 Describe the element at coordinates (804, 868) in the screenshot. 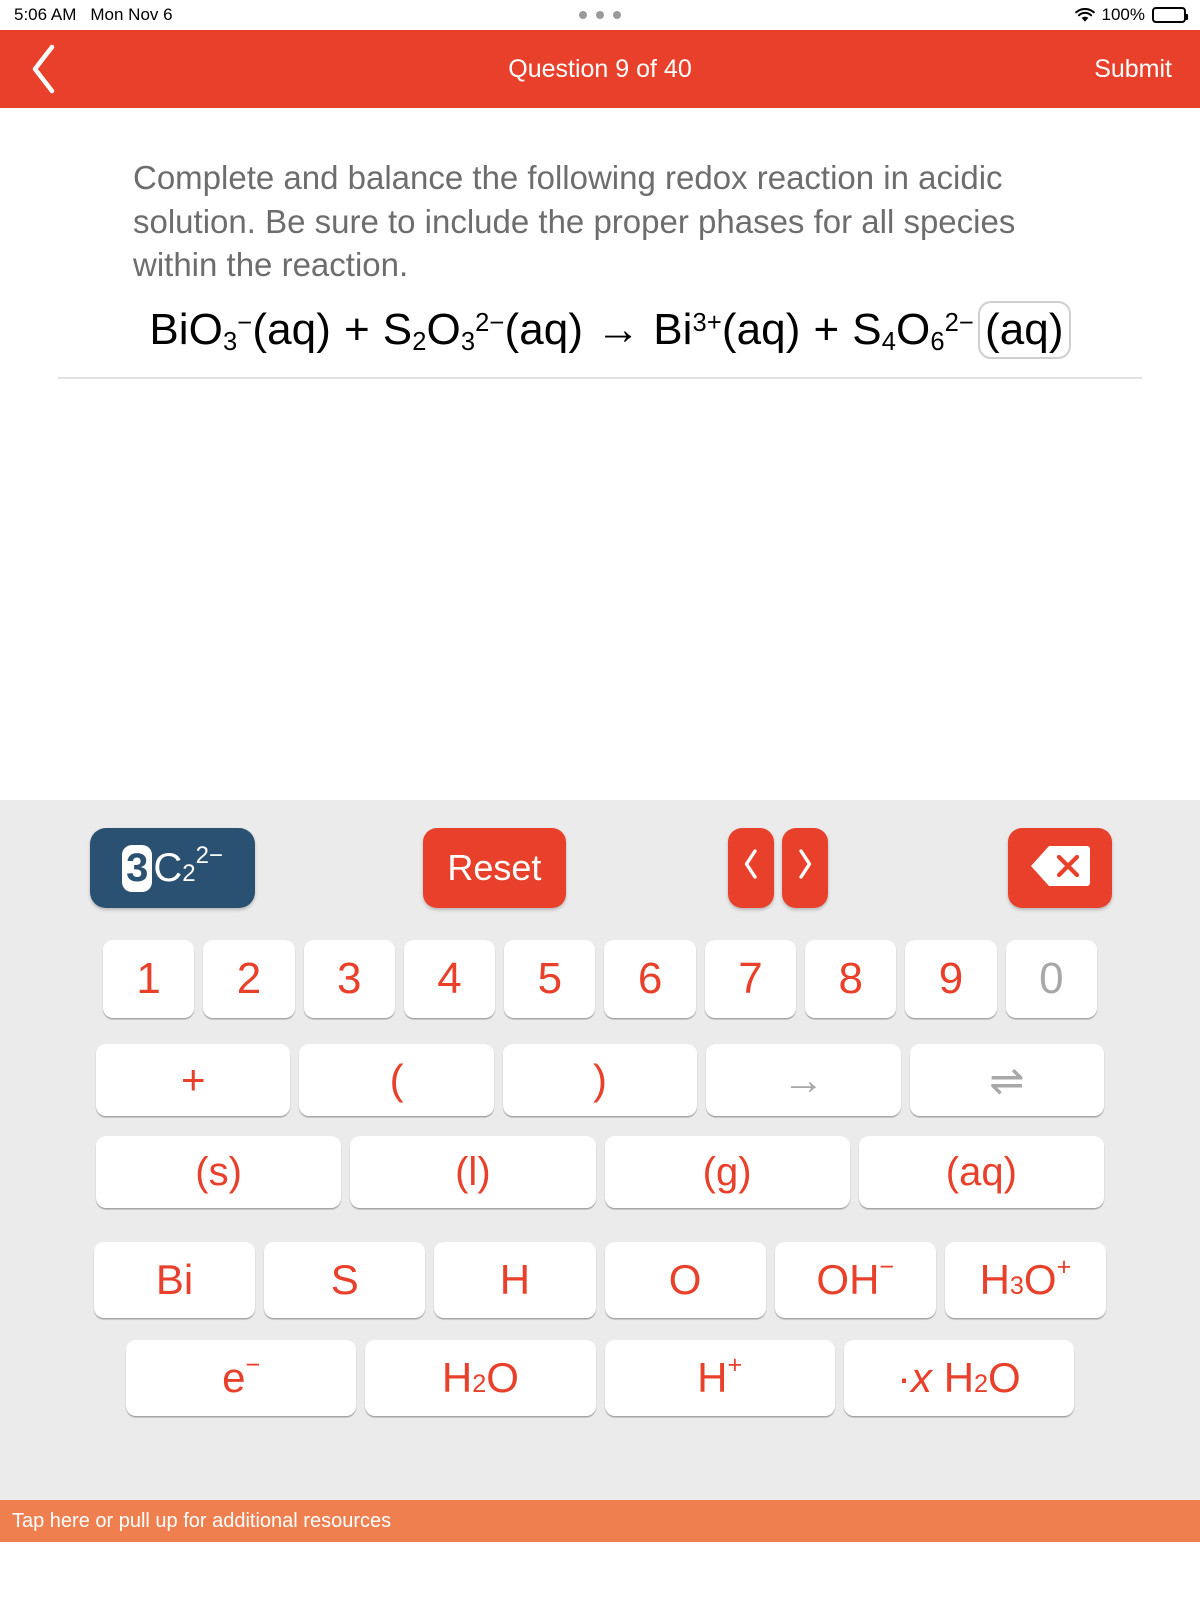

I see `cursor-right-button` at that location.